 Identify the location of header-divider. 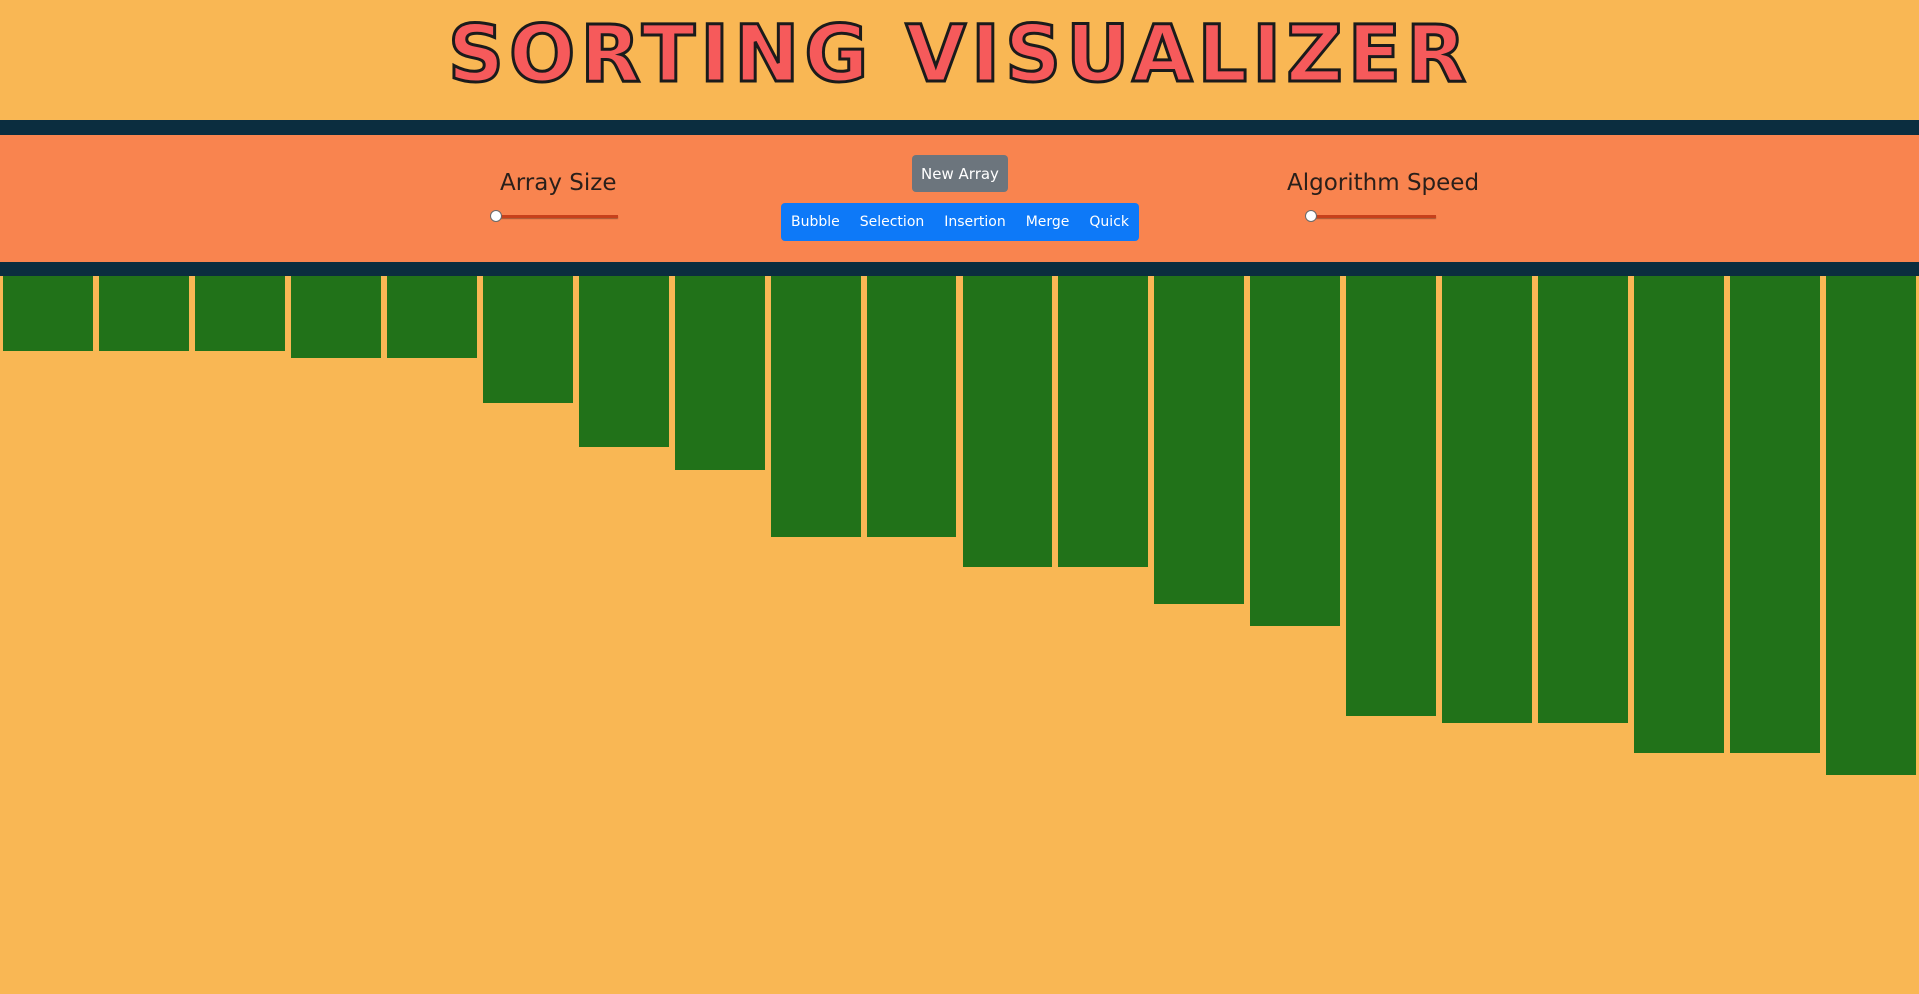
(959, 127).